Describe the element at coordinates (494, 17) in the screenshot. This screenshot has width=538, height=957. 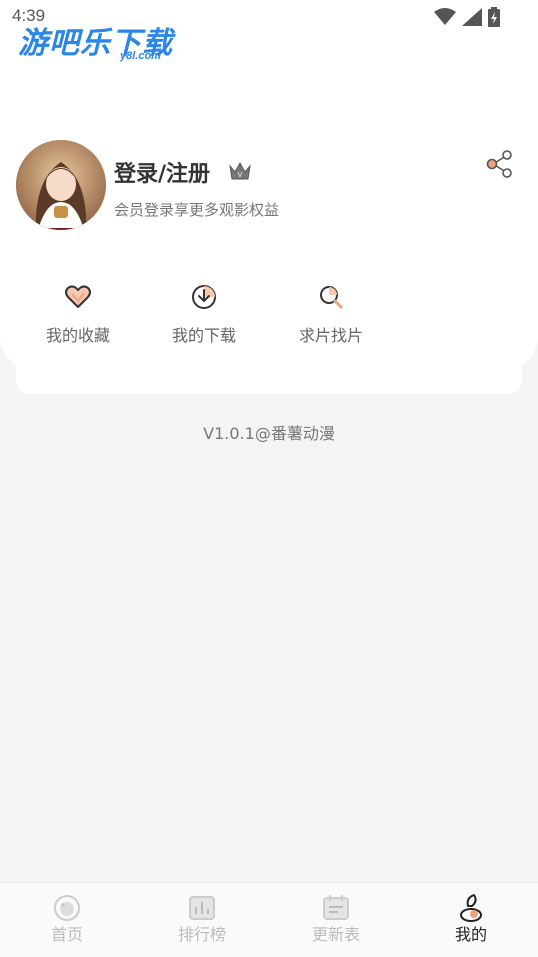
I see `battery-icon` at that location.